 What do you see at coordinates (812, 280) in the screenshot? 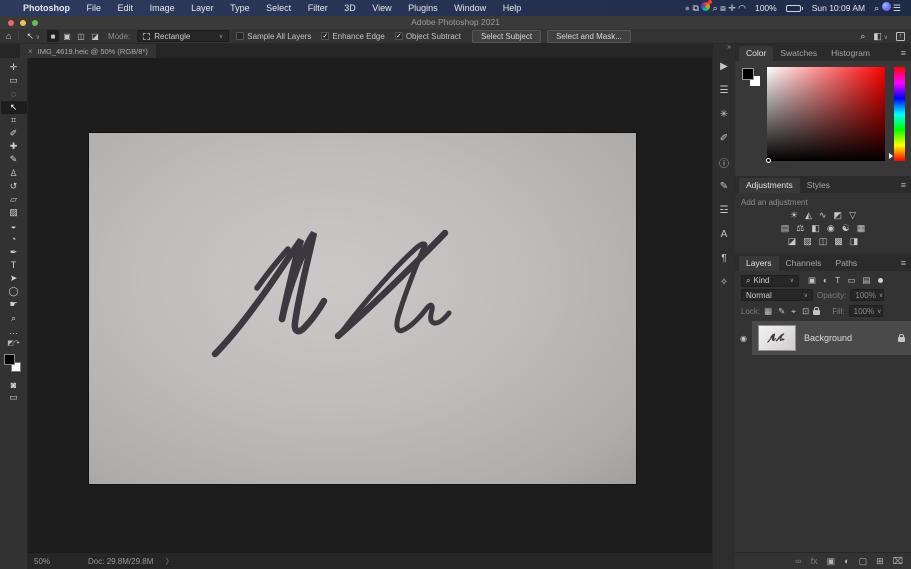
I see `filter-pixel-layers-icon: ▣` at bounding box center [812, 280].